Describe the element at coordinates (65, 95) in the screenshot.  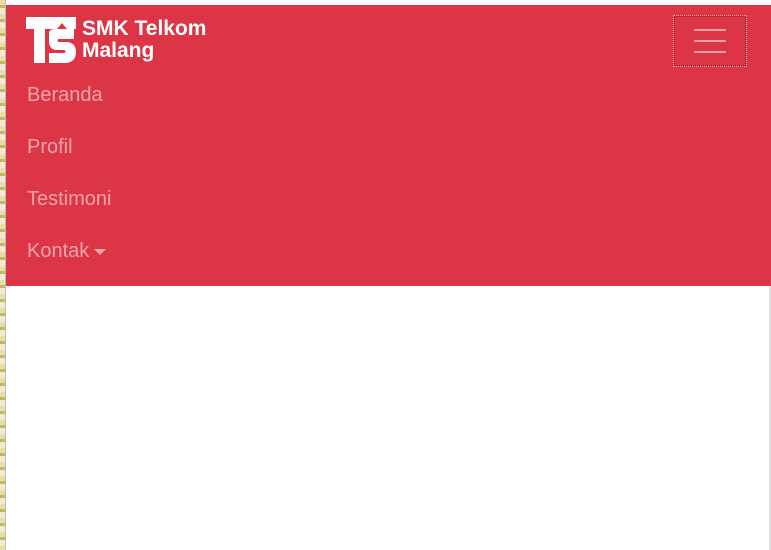
I see `nav-link-beranda: Beranda` at that location.